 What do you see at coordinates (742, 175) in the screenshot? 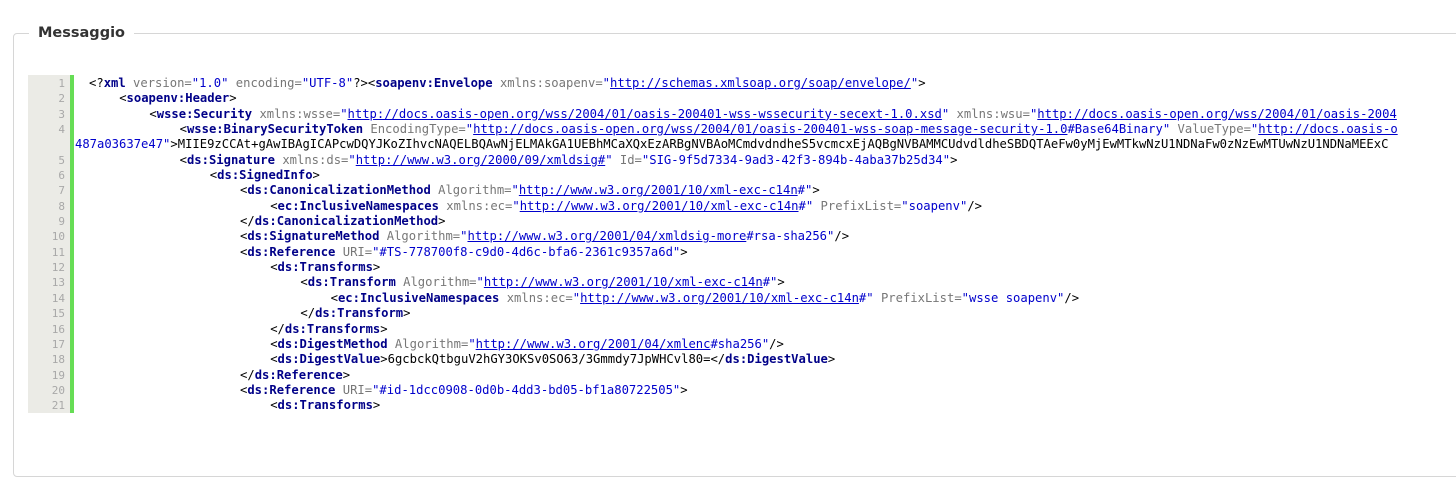
I see `code-line: 6 <ds:SignedInfo>` at bounding box center [742, 175].